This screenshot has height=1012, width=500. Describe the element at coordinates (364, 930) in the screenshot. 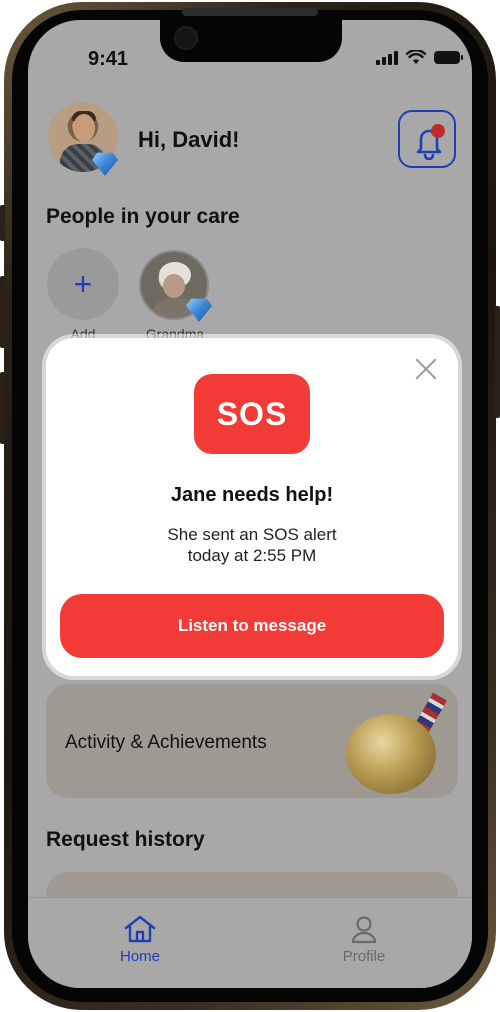

I see `profile-icon` at that location.